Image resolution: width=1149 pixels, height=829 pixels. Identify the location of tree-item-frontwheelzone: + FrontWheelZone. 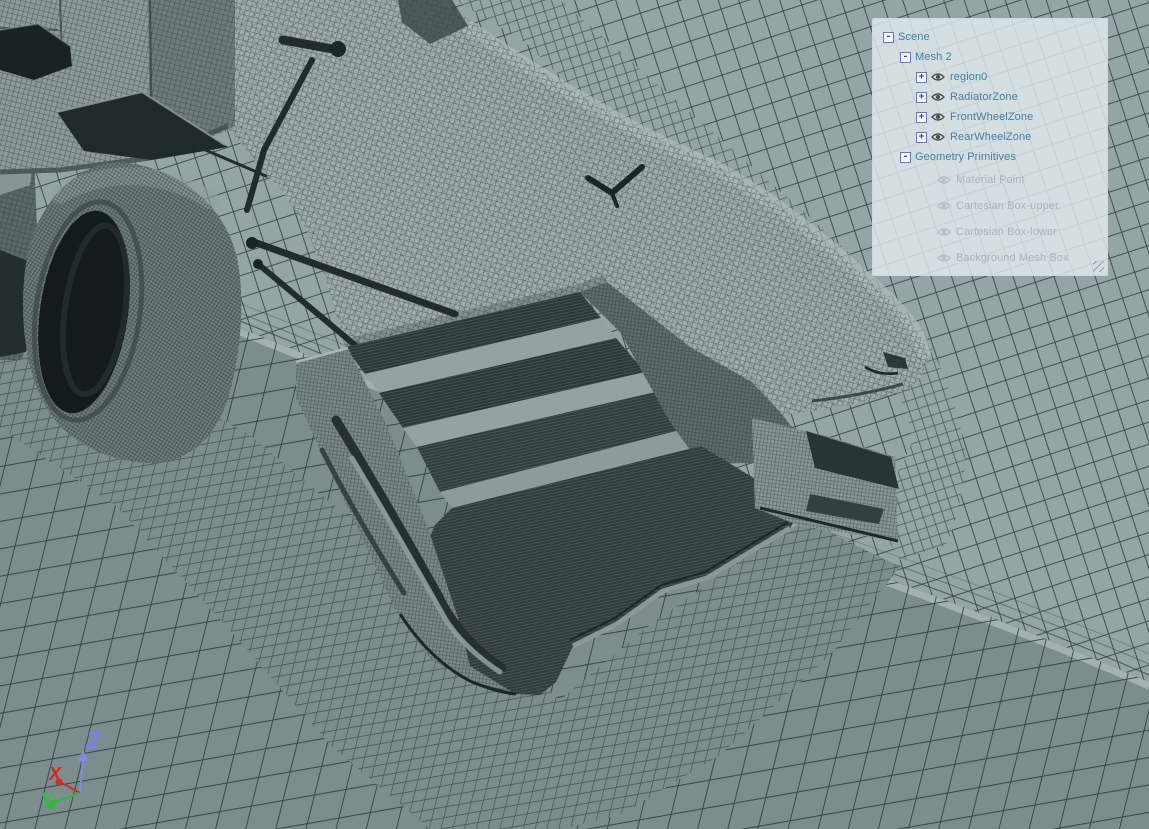
(990, 117).